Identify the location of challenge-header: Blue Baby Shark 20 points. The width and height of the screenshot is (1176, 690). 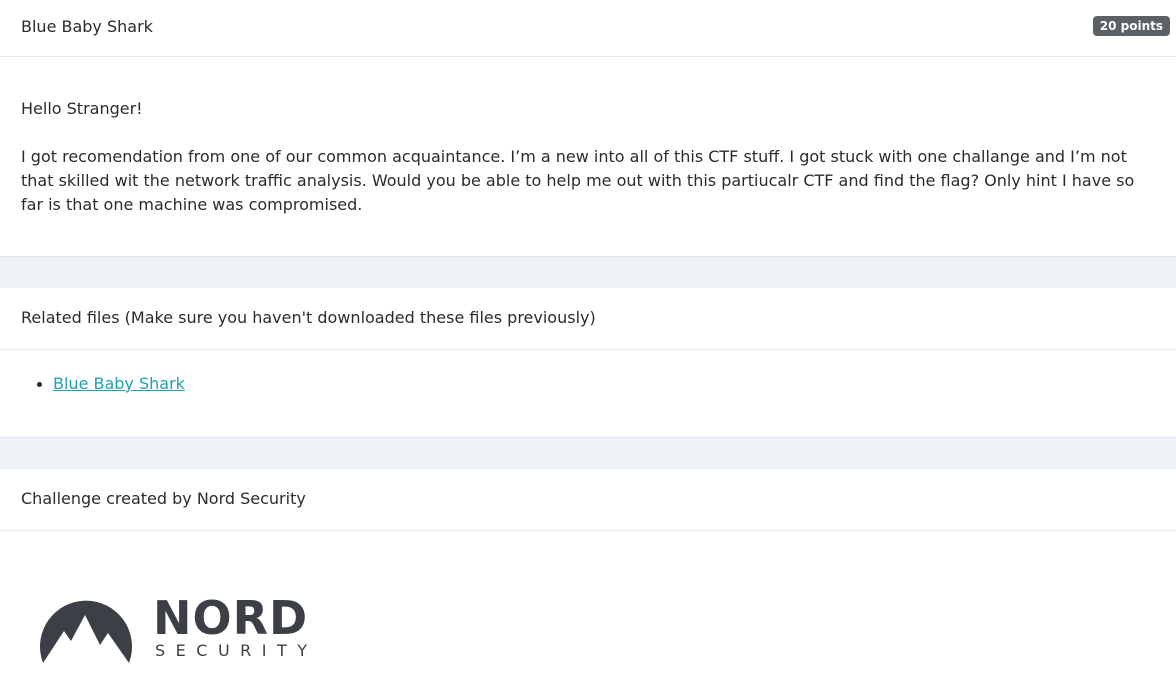
(588, 28).